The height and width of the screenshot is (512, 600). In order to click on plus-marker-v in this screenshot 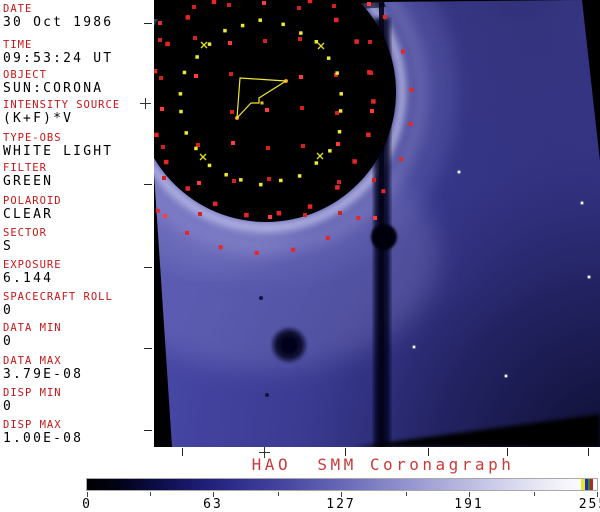, I will do `click(145, 103)`.